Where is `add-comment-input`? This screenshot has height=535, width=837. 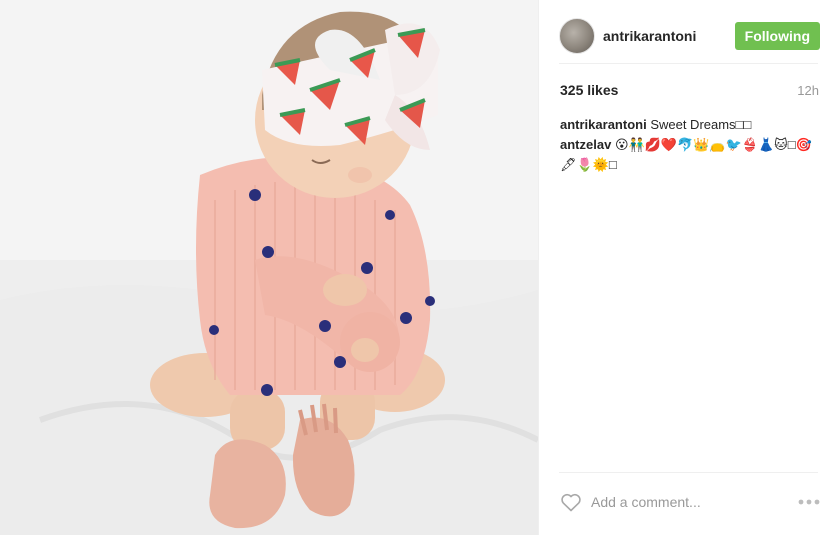 add-comment-input is located at coordinates (694, 502).